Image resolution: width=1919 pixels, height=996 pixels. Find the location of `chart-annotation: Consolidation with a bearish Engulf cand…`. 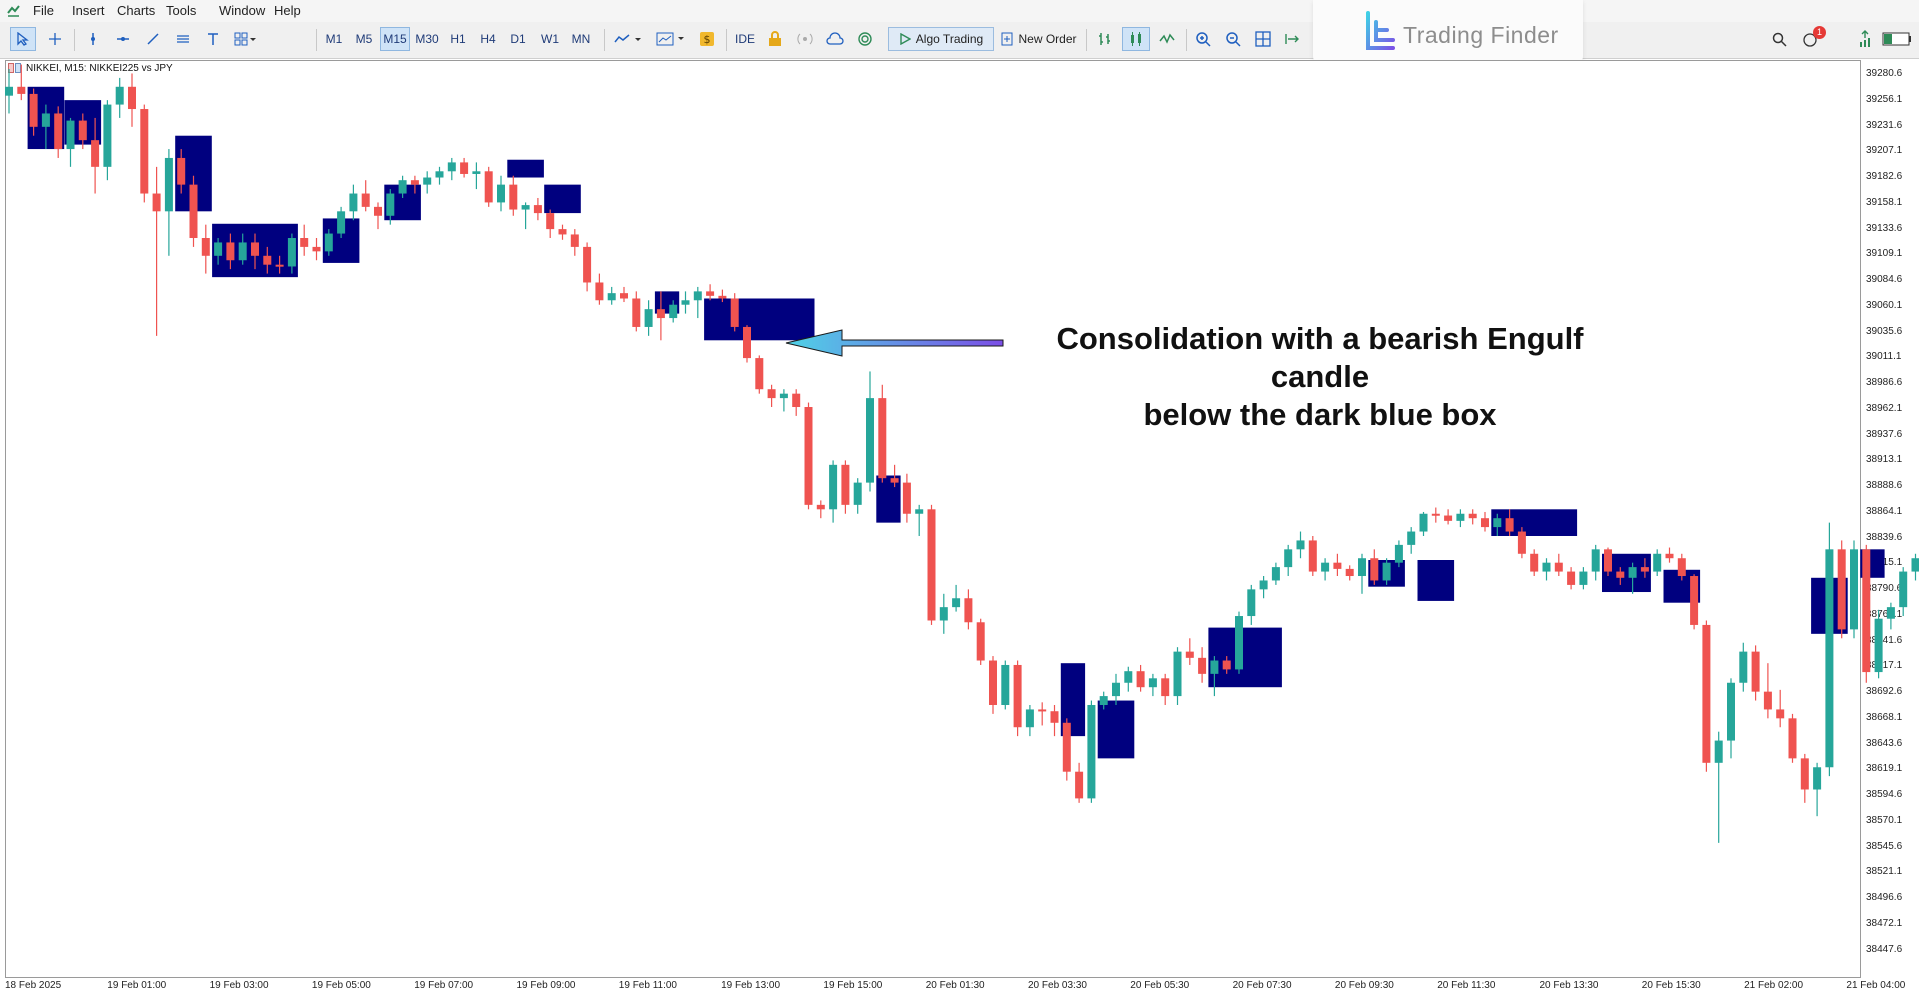

chart-annotation: Consolidation with a bearish Engulf cand… is located at coordinates (1320, 377).